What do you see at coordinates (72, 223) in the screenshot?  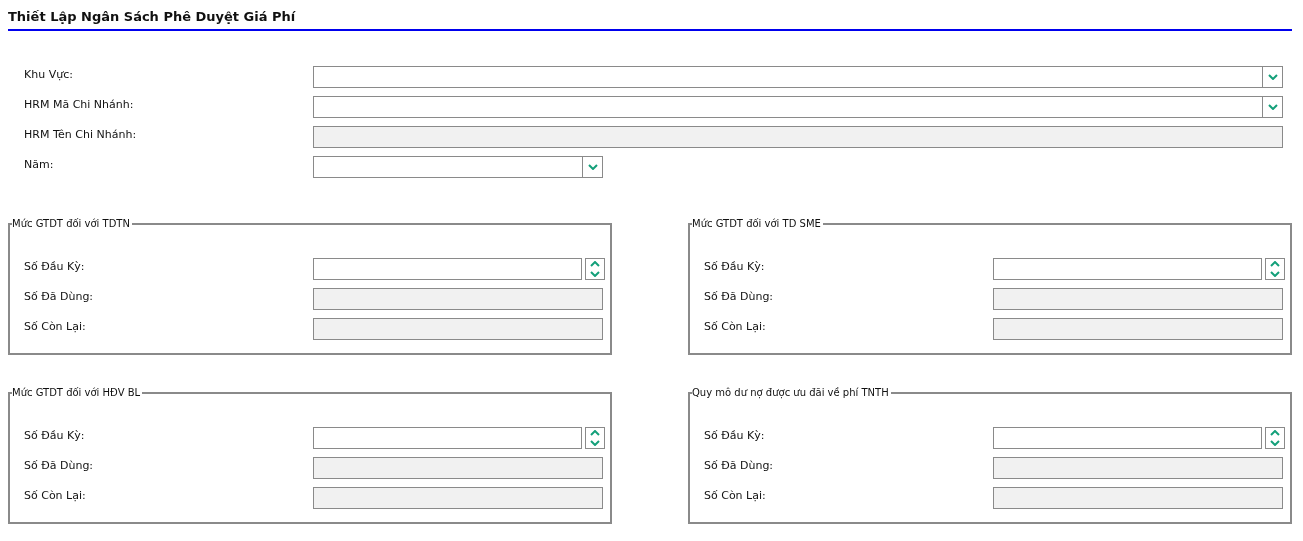 I see `group-legend: Mức GTDT đối với TDTN` at bounding box center [72, 223].